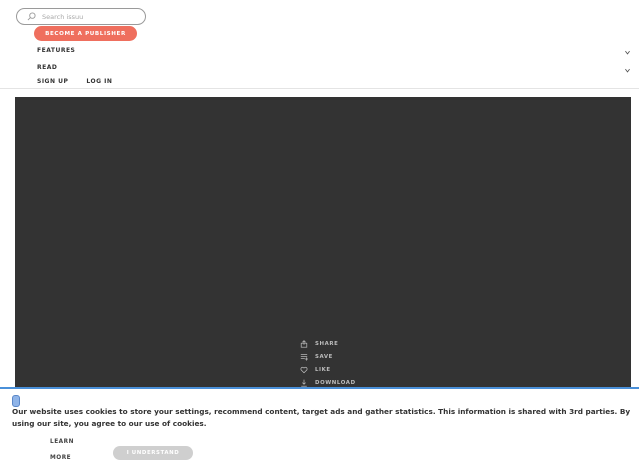 The image size is (639, 469). Describe the element at coordinates (328, 363) in the screenshot. I see `viewer-actions: SHARE SAVE LIKE DOWNLOAD` at that location.